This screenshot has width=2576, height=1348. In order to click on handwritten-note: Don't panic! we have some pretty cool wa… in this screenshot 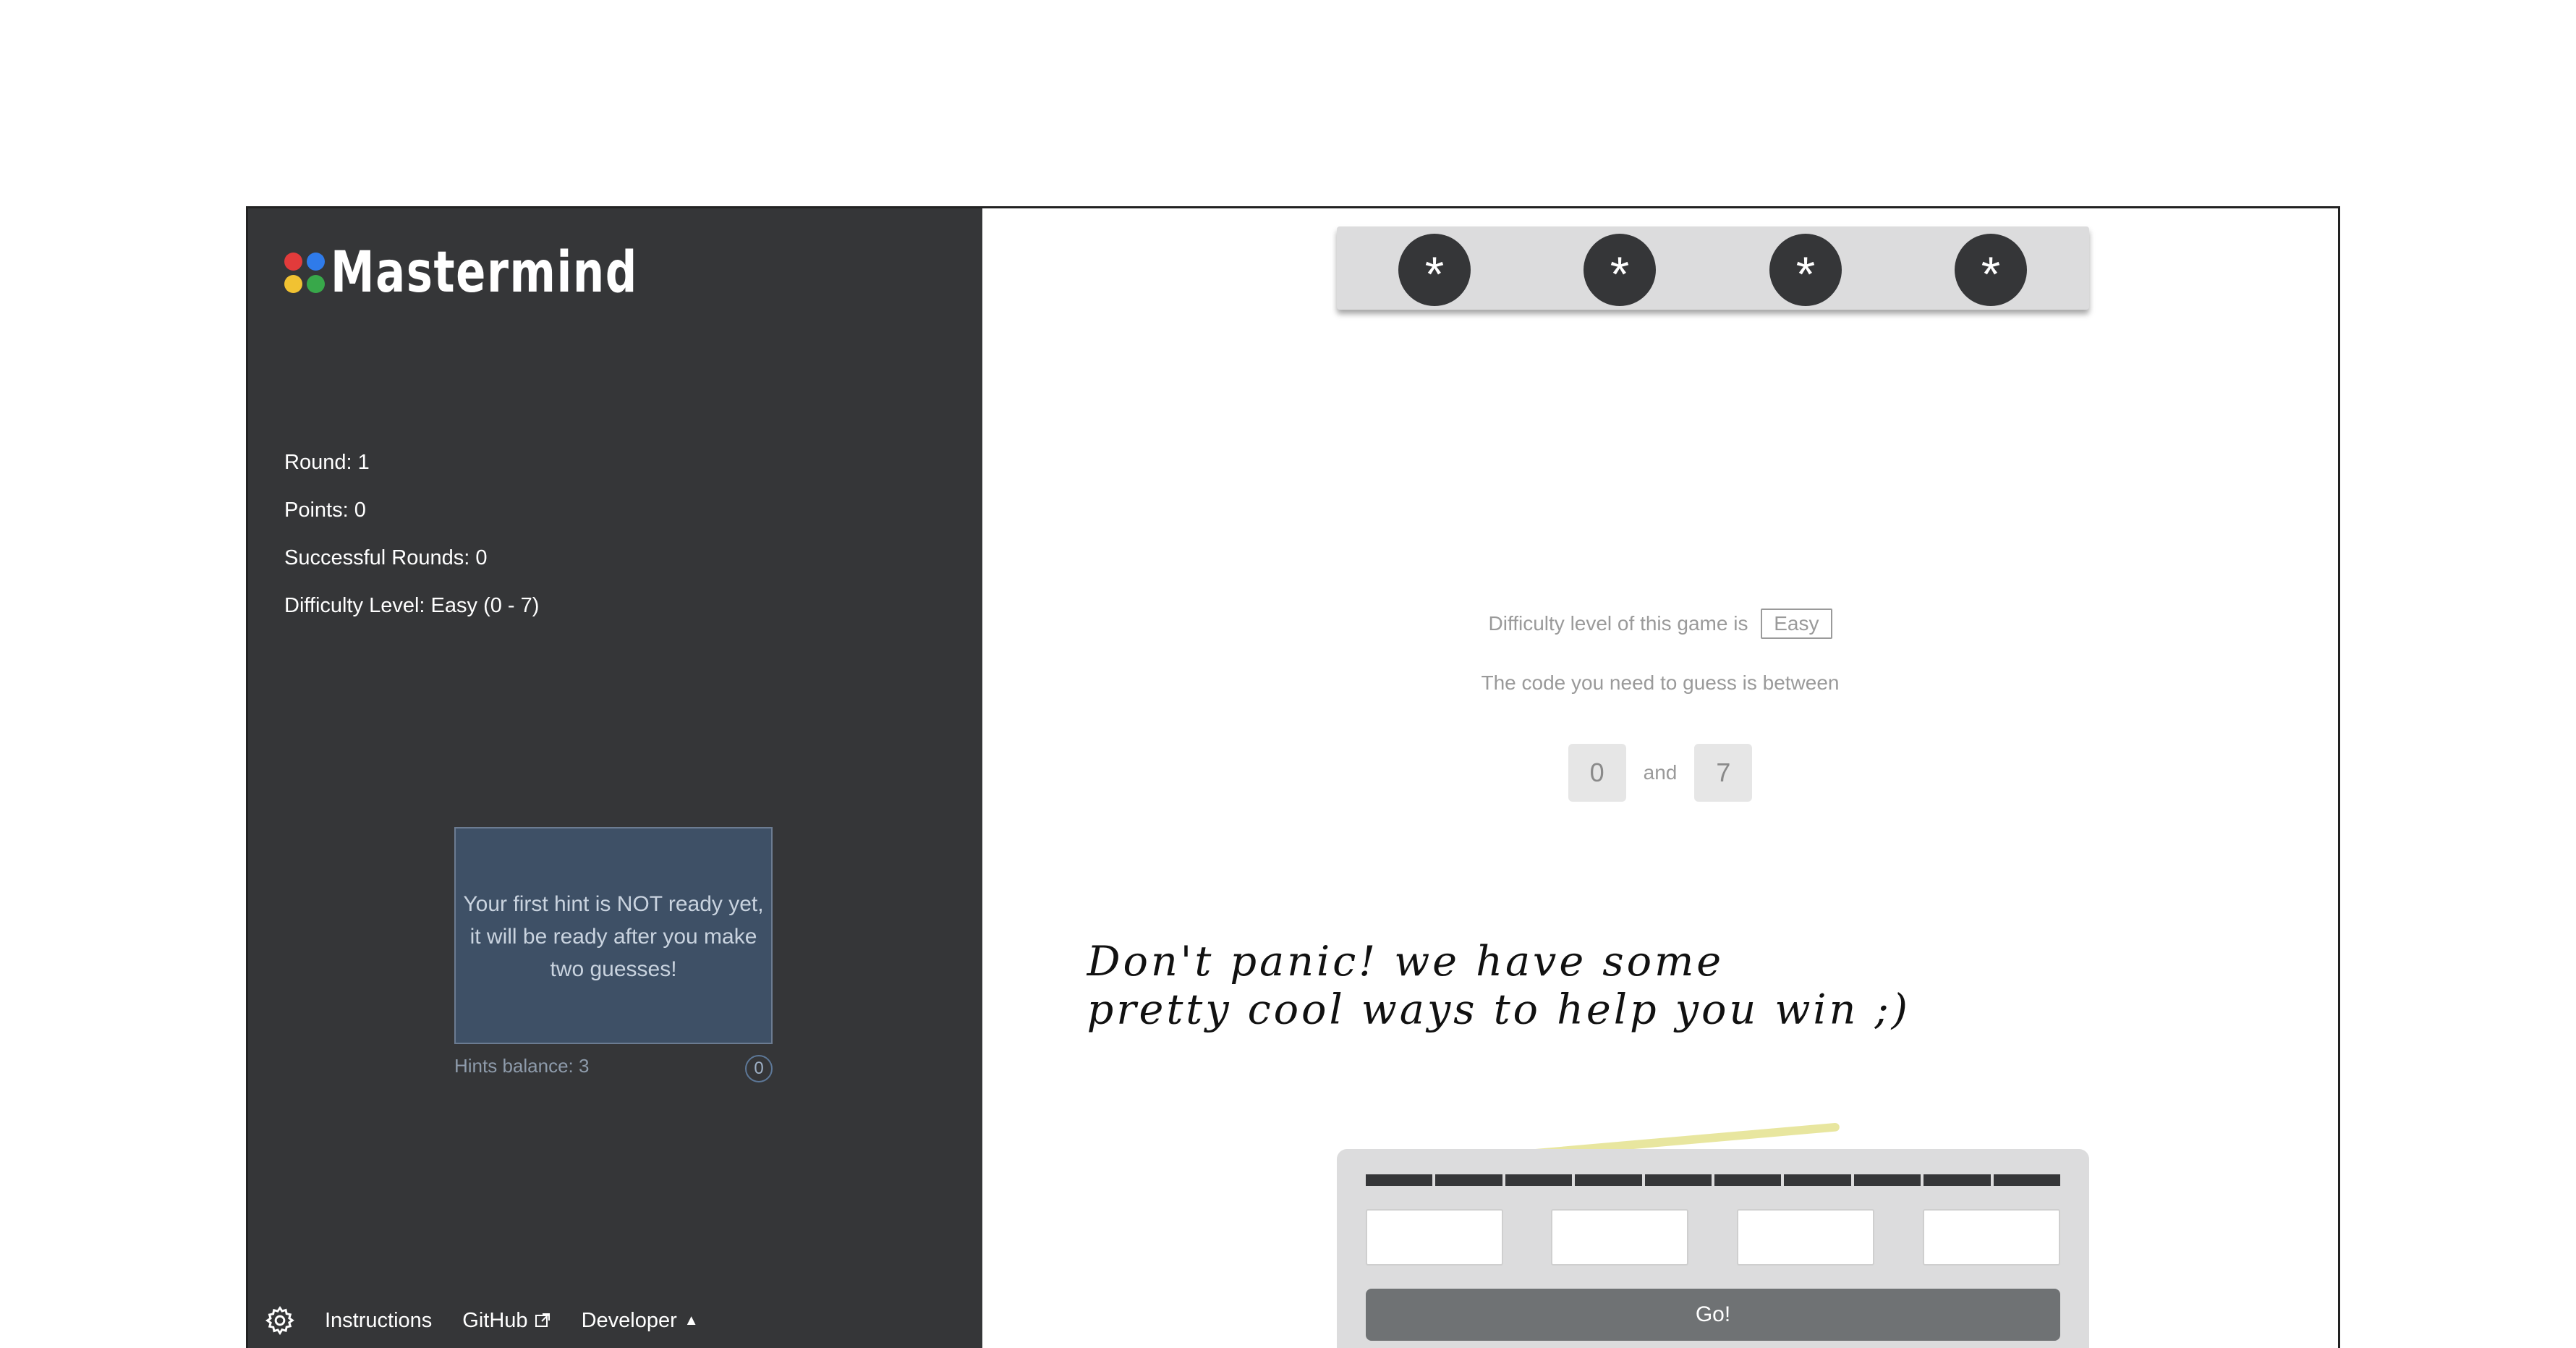, I will do `click(1498, 1046)`.